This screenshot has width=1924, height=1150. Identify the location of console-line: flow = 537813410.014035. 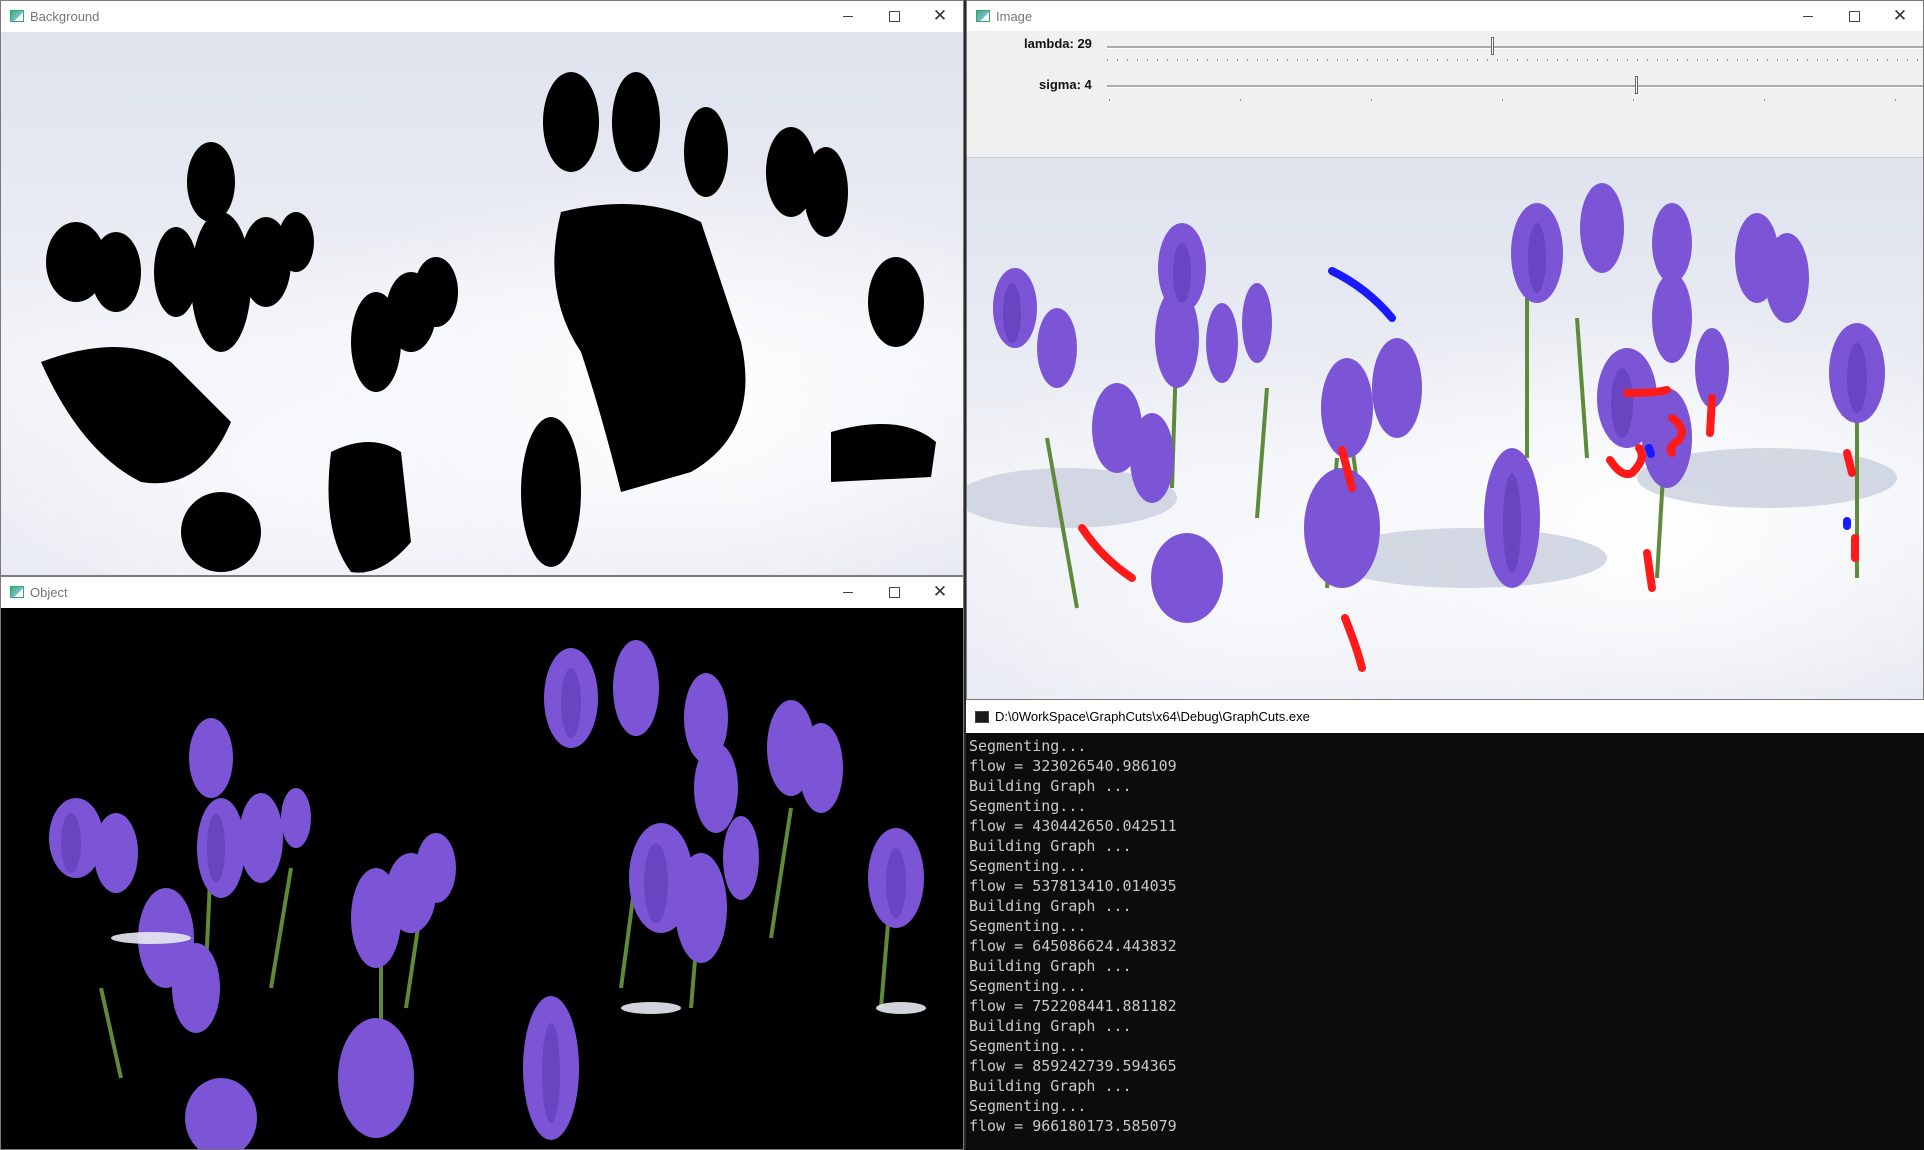
(1073, 886).